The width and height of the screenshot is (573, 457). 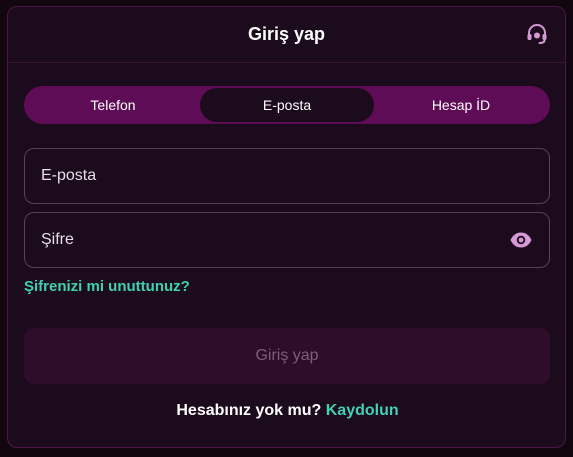 I want to click on password-field, so click(x=275, y=240).